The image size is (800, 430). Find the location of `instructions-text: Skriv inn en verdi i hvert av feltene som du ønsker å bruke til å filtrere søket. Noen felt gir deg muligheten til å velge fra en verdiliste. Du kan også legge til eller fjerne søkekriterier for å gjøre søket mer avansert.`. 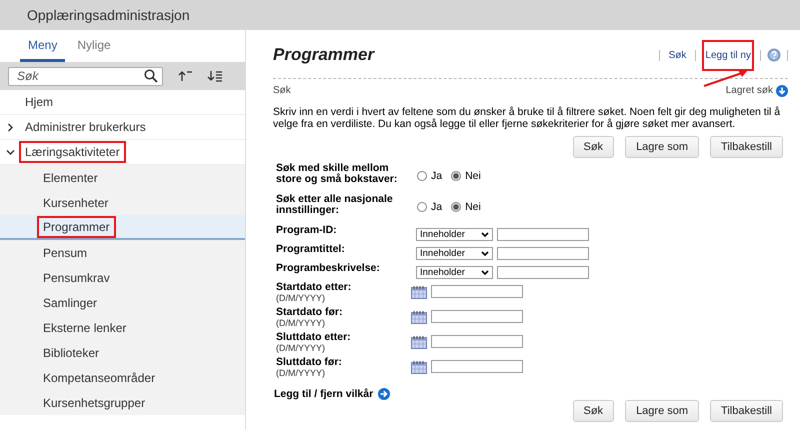

instructions-text: Skriv inn en verdi i hvert av feltene som du ønsker å bruke til å filtrere søket. Noen felt gir deg muligheten til å velge fra en verdiliste. Du kan også legge til eller fjerne søkekriterier for å gjøre søket mer avansert. is located at coordinates (527, 118).